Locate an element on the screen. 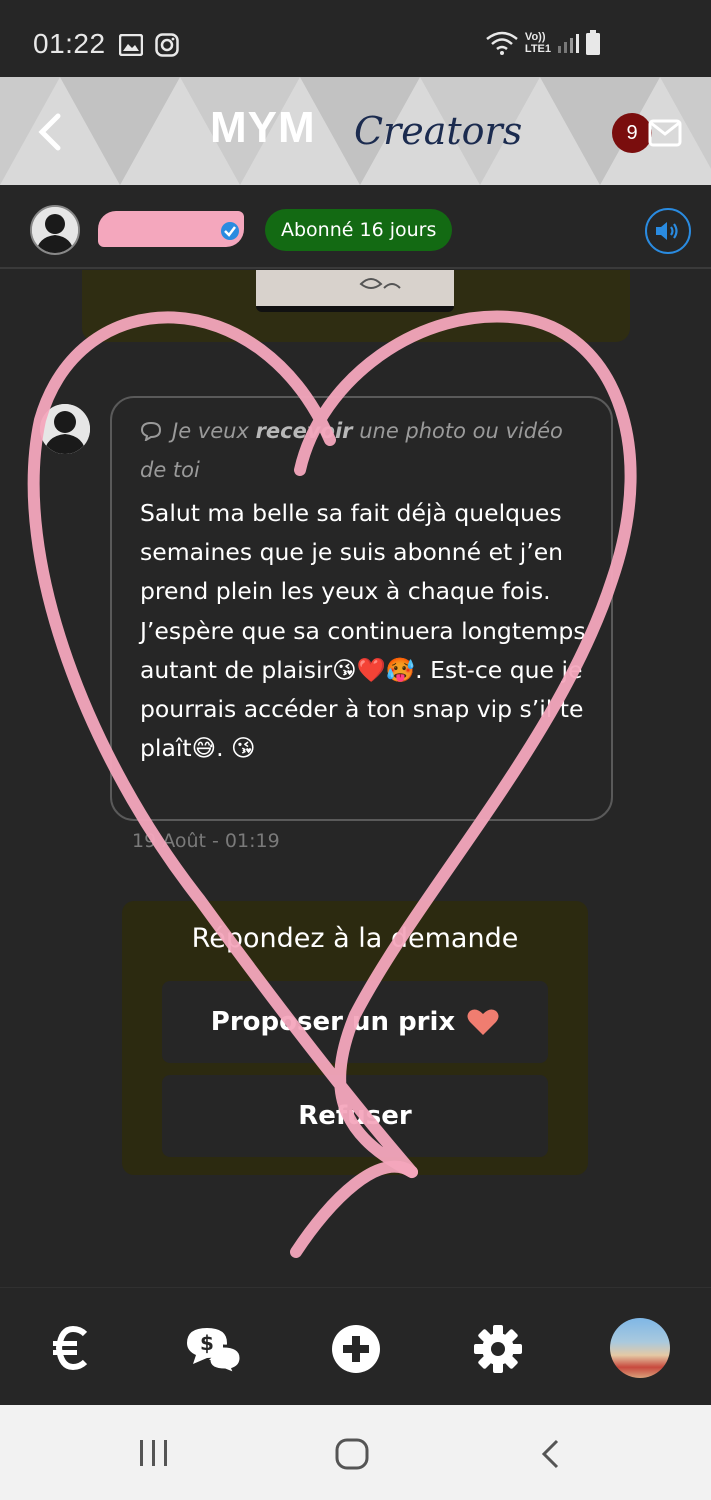 The height and width of the screenshot is (1500, 711). sound-button is located at coordinates (668, 231).